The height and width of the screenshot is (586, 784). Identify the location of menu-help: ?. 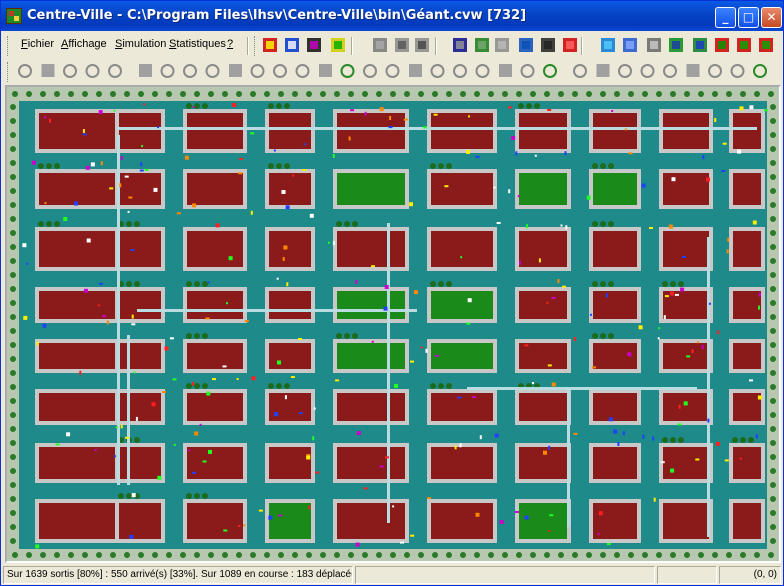
(230, 44).